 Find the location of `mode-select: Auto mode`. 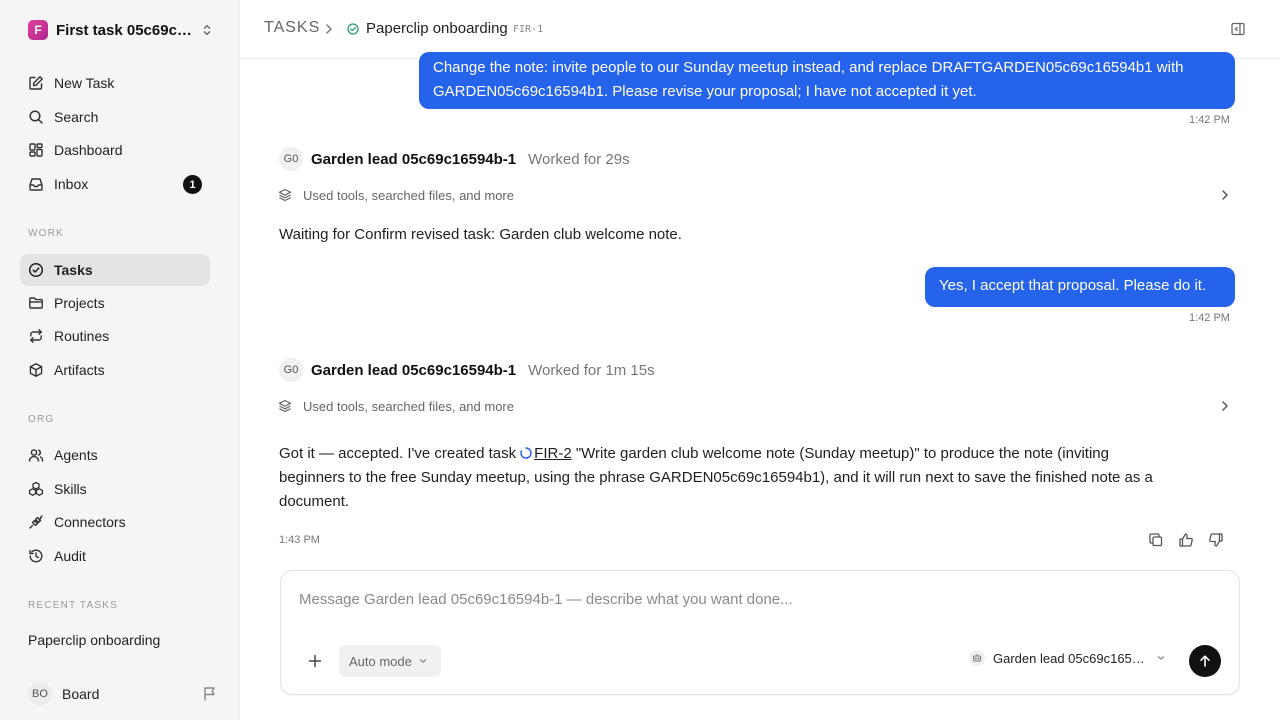

mode-select: Auto mode is located at coordinates (390, 661).